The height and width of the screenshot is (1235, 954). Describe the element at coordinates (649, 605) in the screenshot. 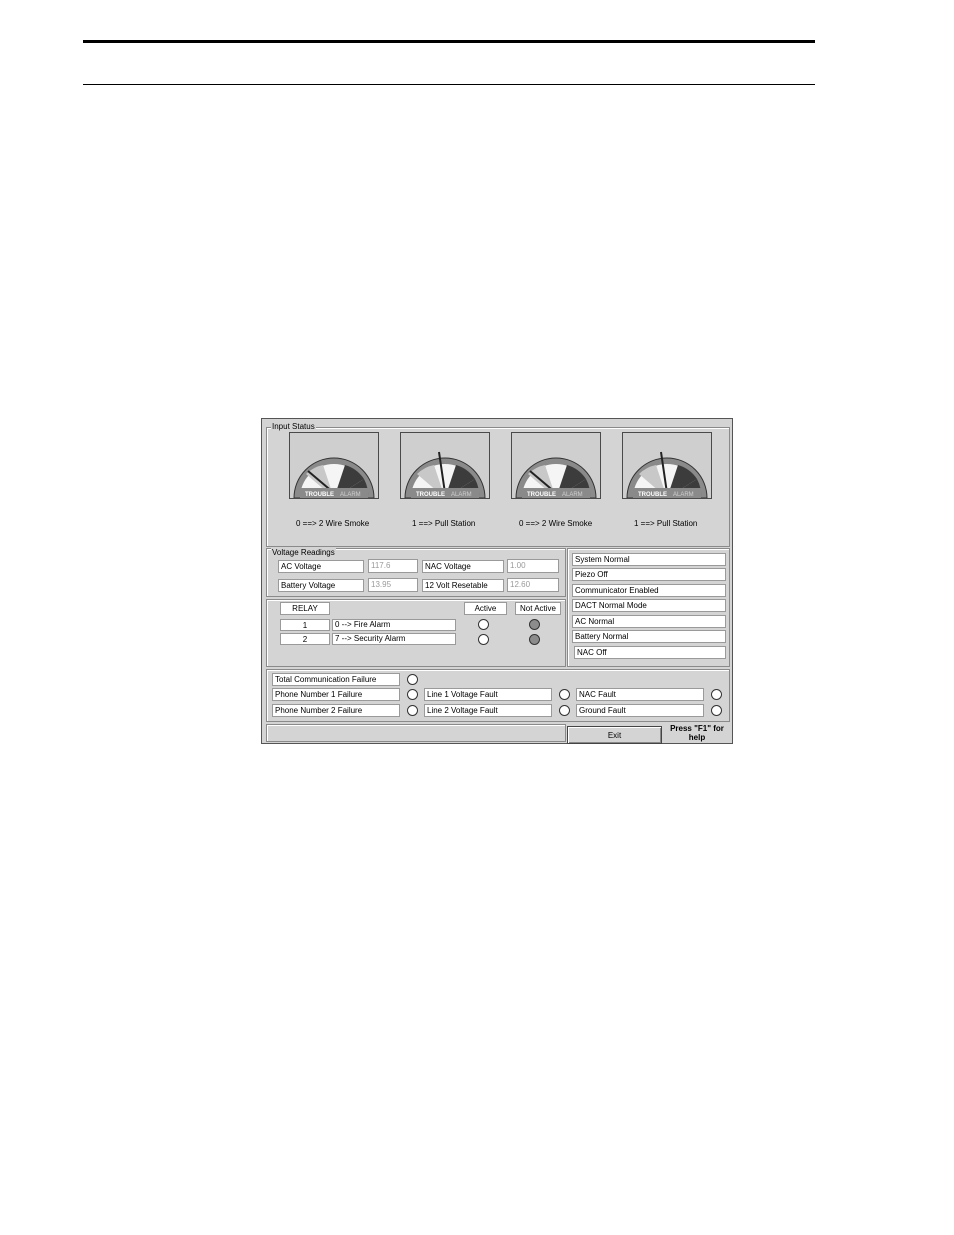

I see `status-item: DACT Normal Mode` at that location.